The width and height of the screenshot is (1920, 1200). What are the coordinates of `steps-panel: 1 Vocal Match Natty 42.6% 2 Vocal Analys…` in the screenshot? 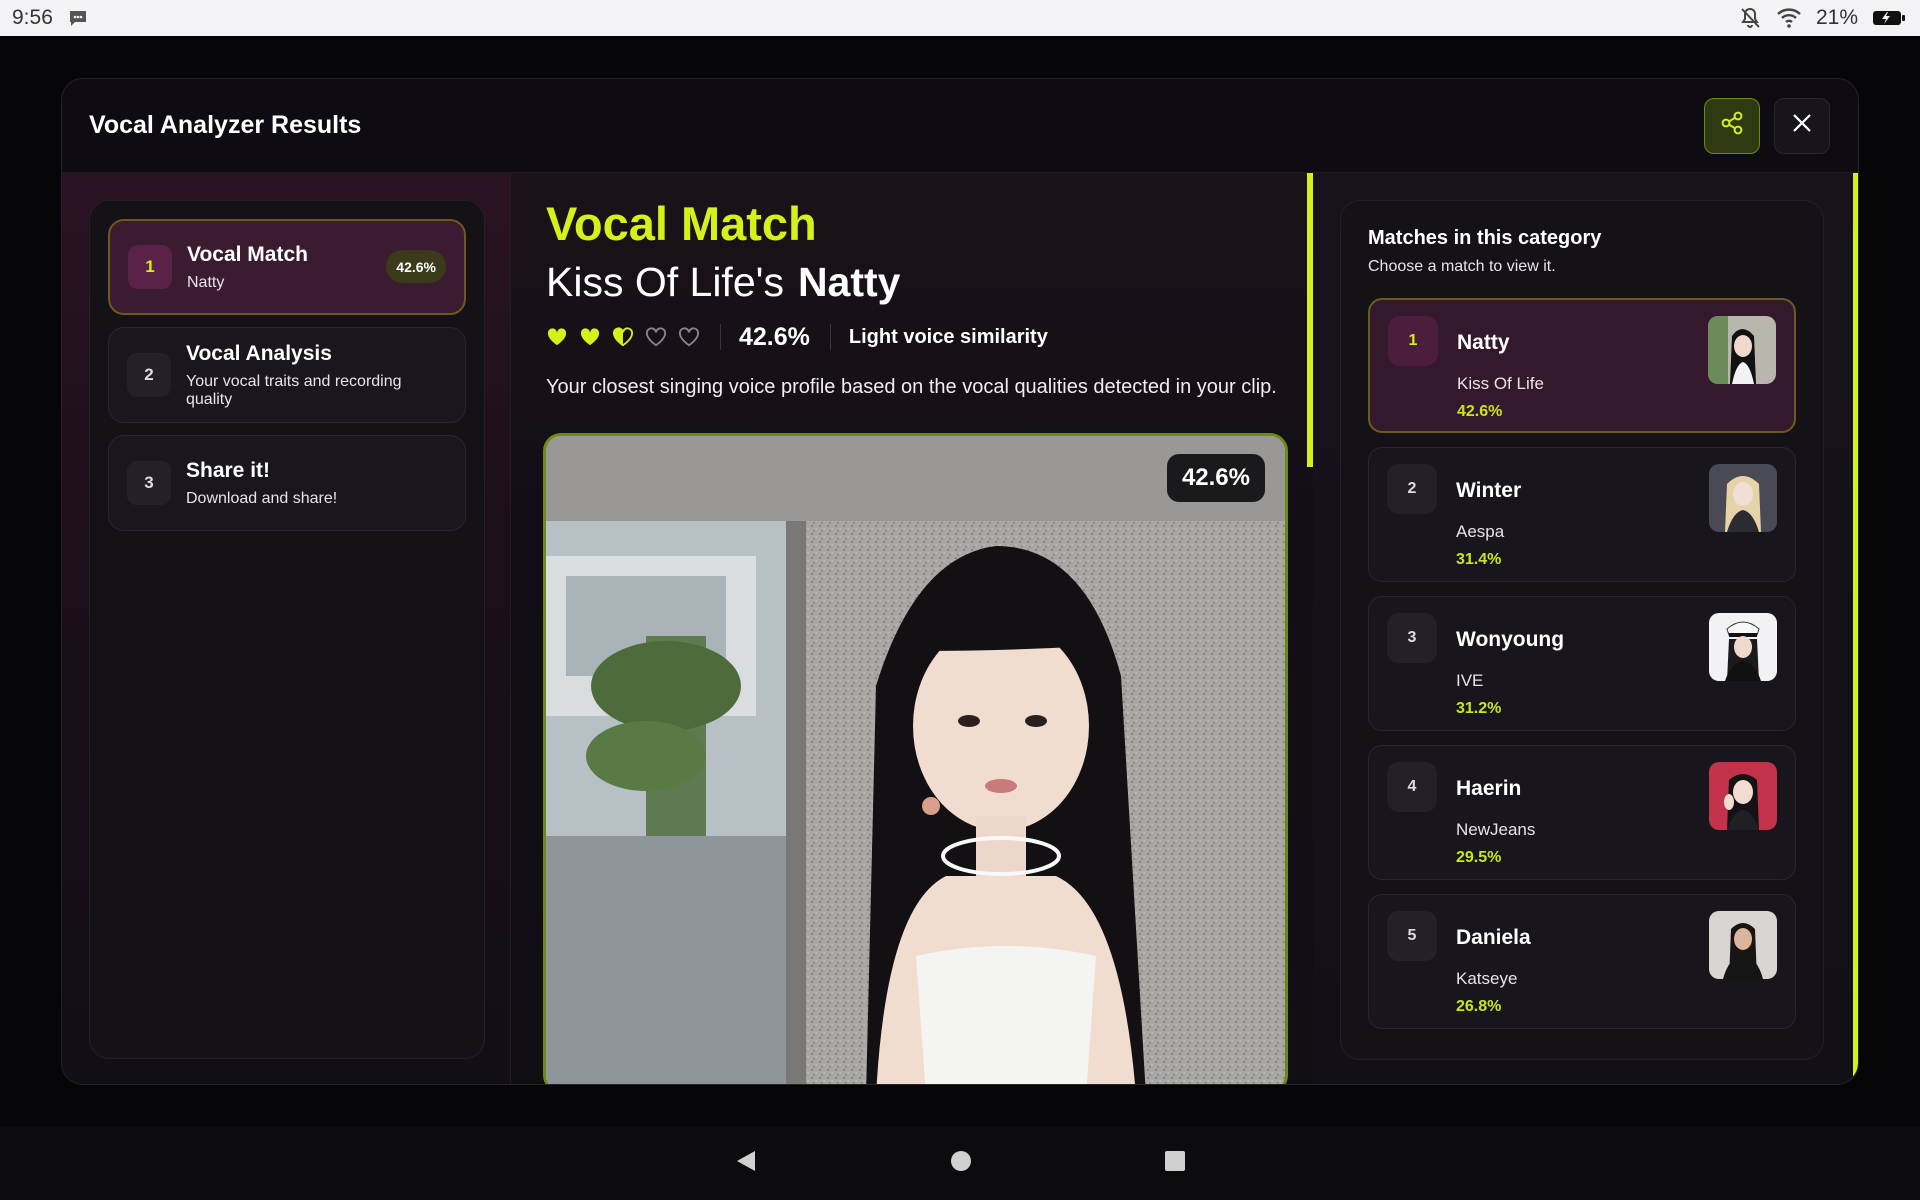 It's located at (287, 629).